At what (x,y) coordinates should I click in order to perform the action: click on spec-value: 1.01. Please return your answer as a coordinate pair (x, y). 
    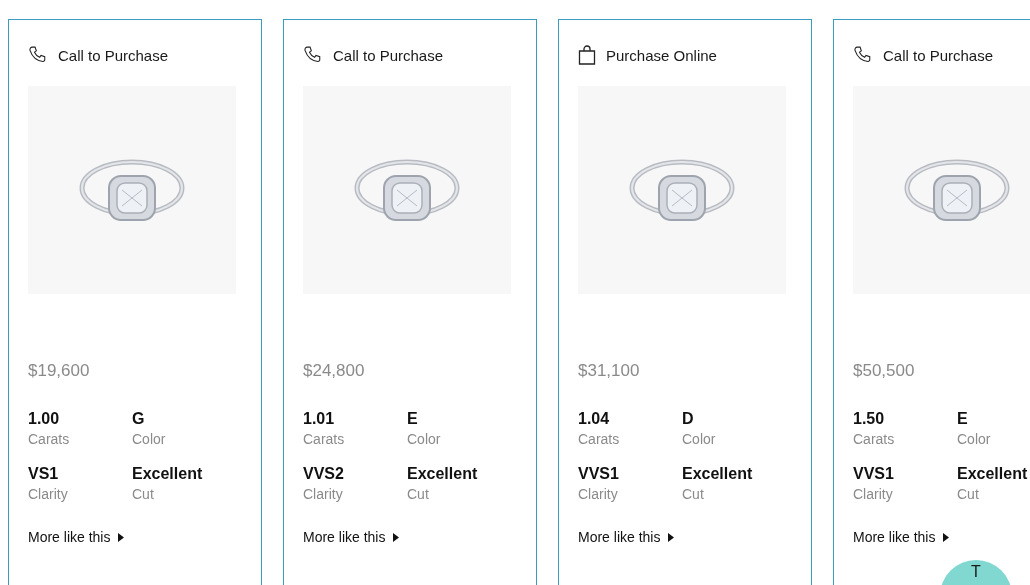
    Looking at the image, I should click on (319, 419).